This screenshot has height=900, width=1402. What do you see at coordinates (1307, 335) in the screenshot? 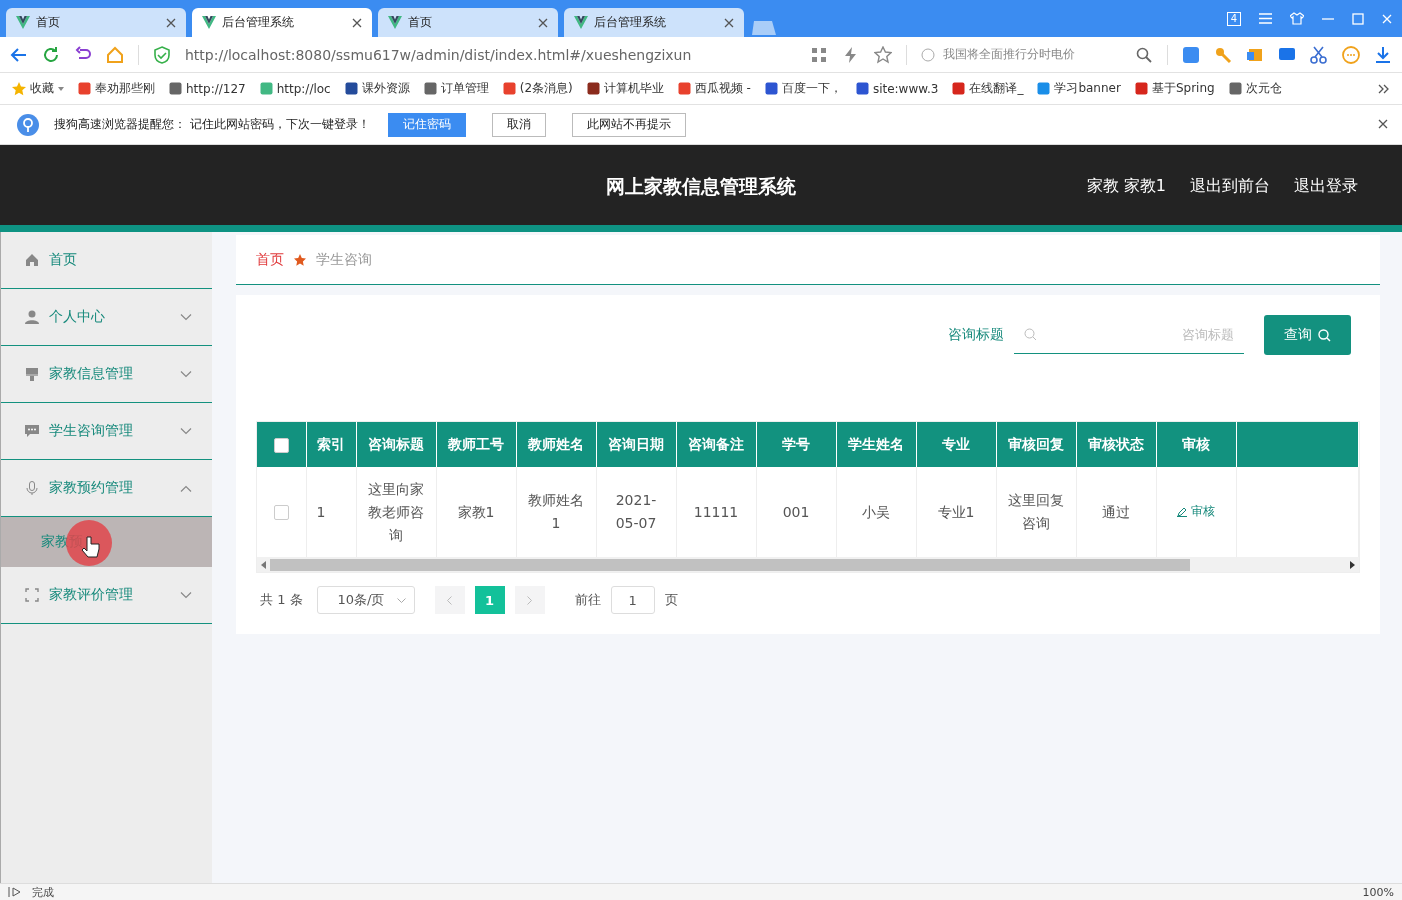
I see `query-button: 查询` at bounding box center [1307, 335].